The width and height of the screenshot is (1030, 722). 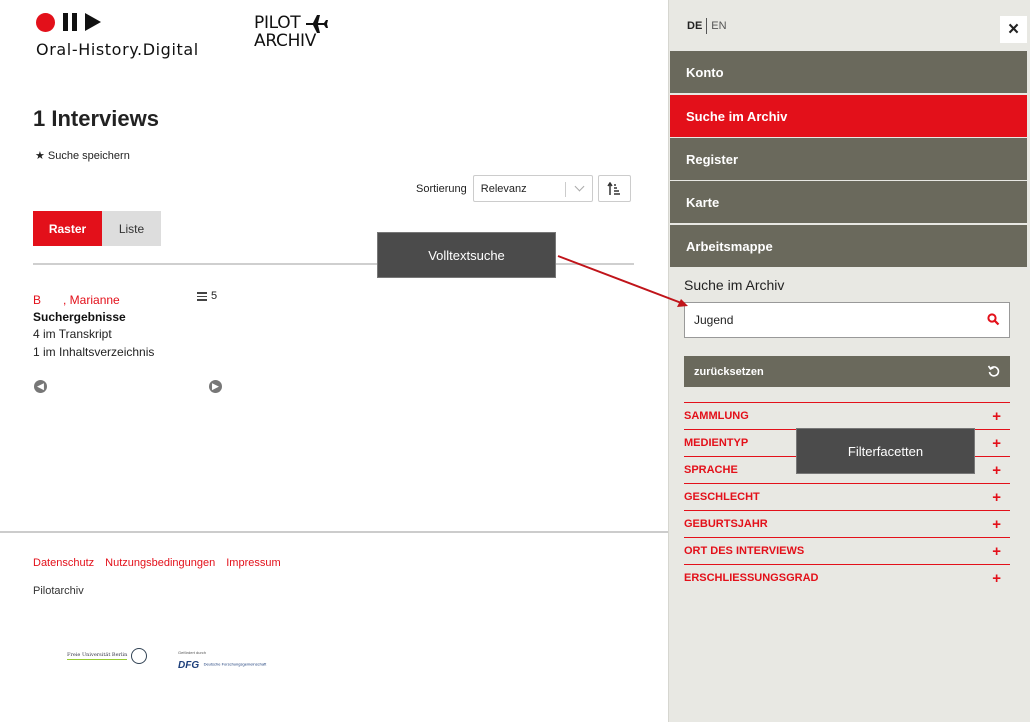 I want to click on dfg-mark: DFG, so click(x=189, y=665).